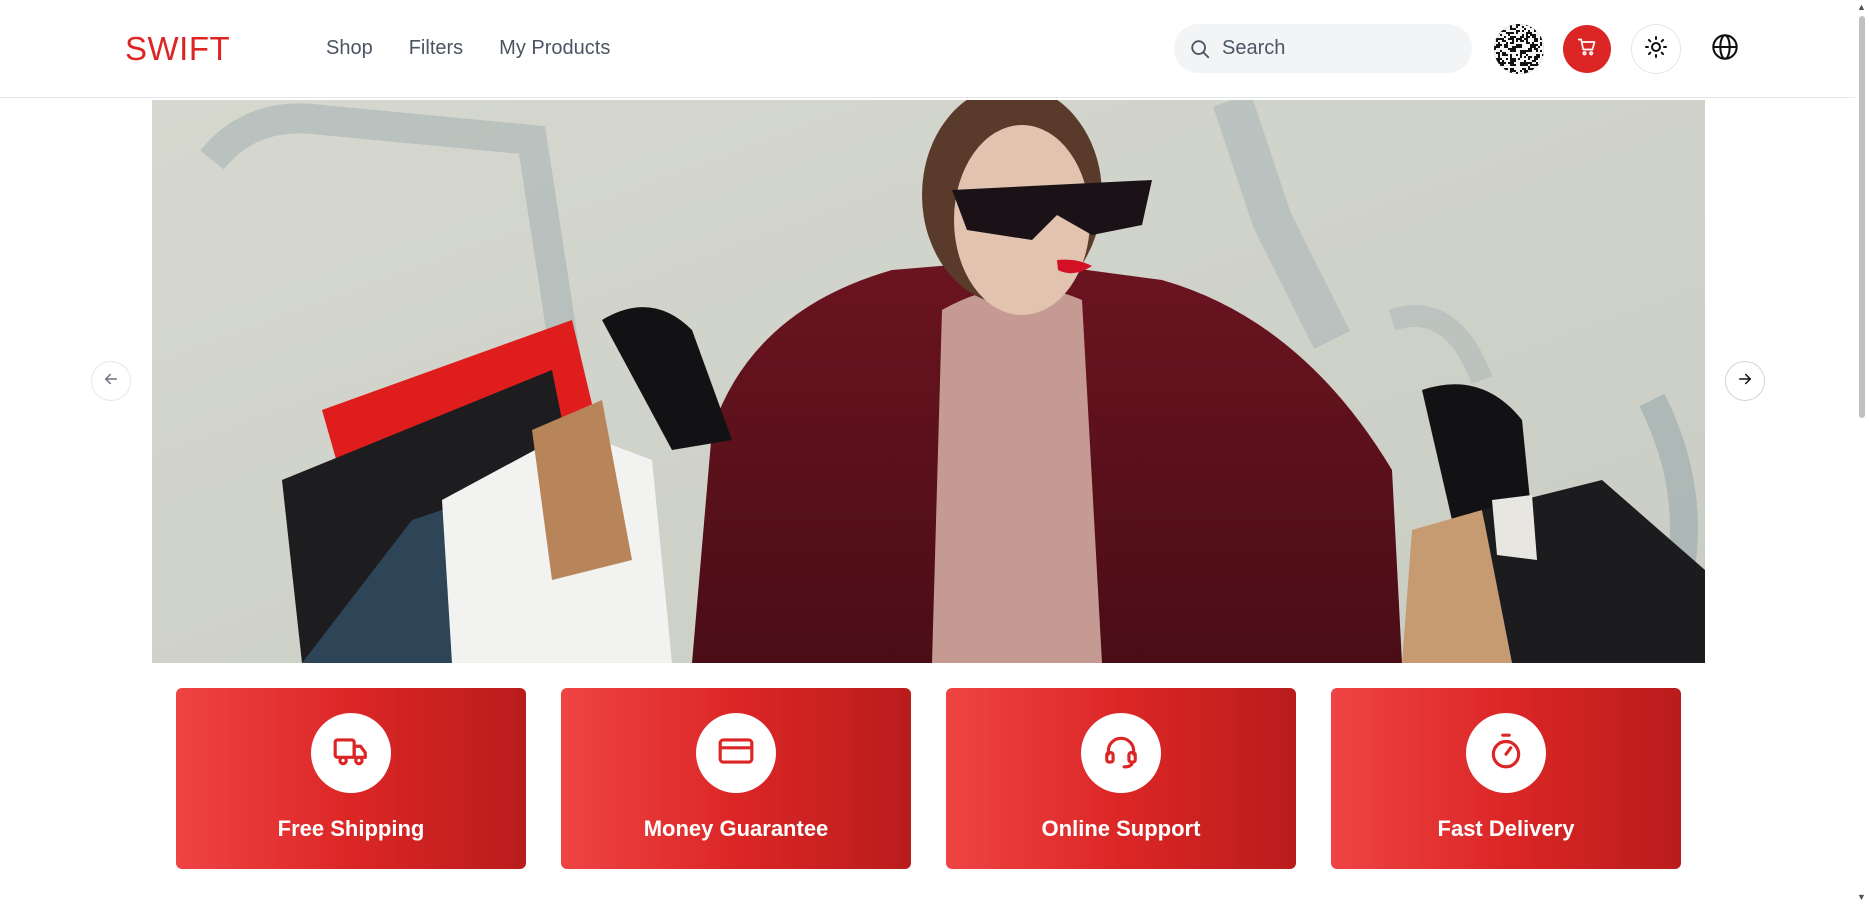  What do you see at coordinates (1861, 897) in the screenshot?
I see `scroll-down-icon: ▼` at bounding box center [1861, 897].